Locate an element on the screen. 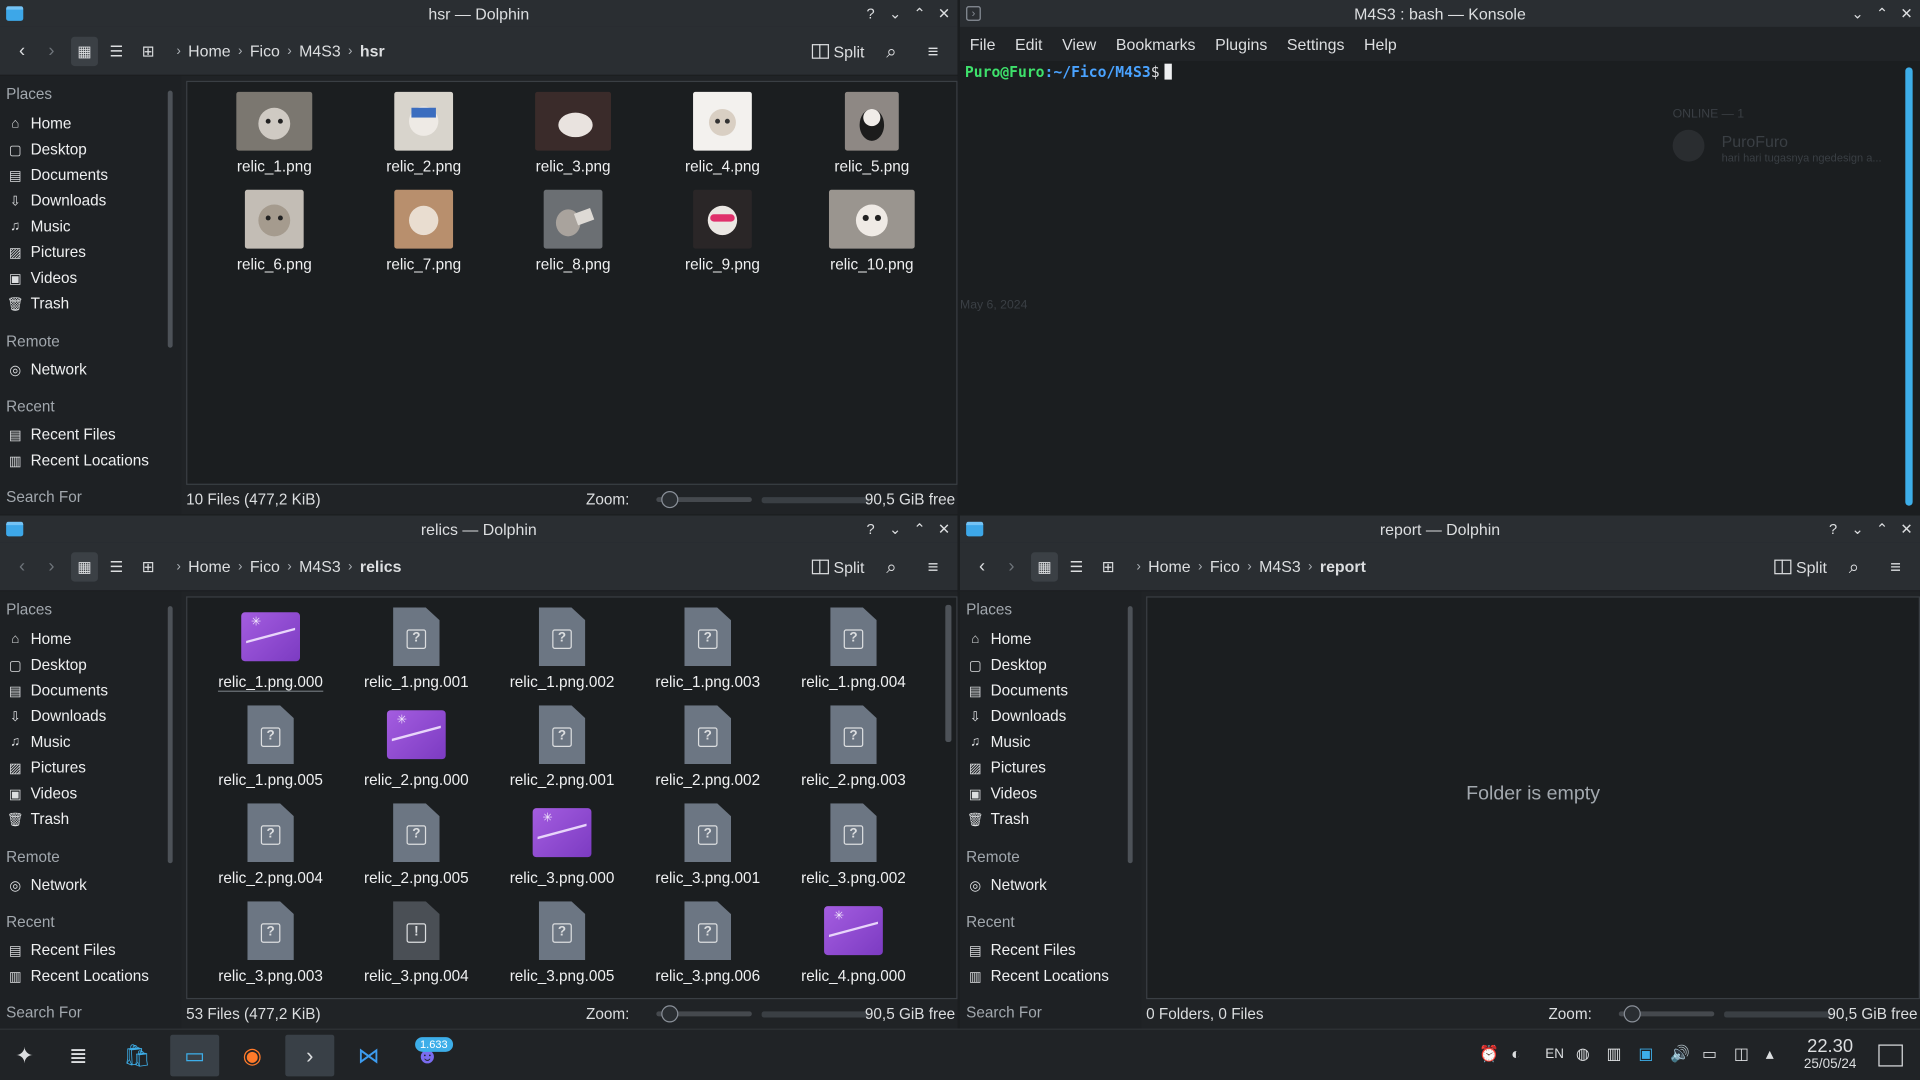 This screenshot has height=1080, width=1920. menu-plugins: Plugins is located at coordinates (1241, 44).